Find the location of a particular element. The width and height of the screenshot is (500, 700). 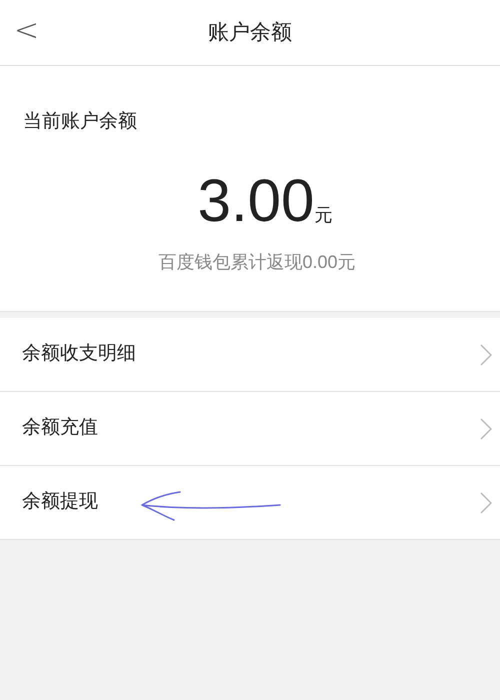

balance-amount: 3.00 is located at coordinates (256, 200).